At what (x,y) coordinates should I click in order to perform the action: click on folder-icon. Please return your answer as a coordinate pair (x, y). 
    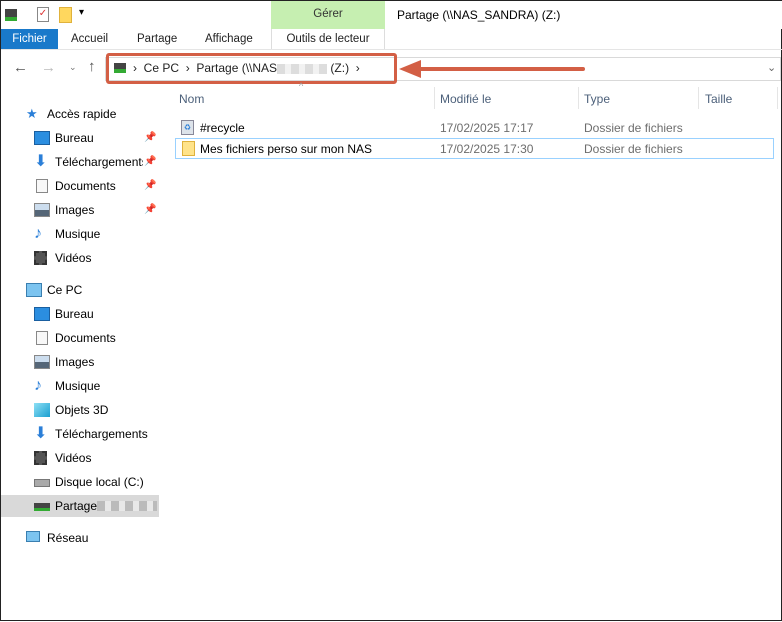
    Looking at the image, I should click on (188, 148).